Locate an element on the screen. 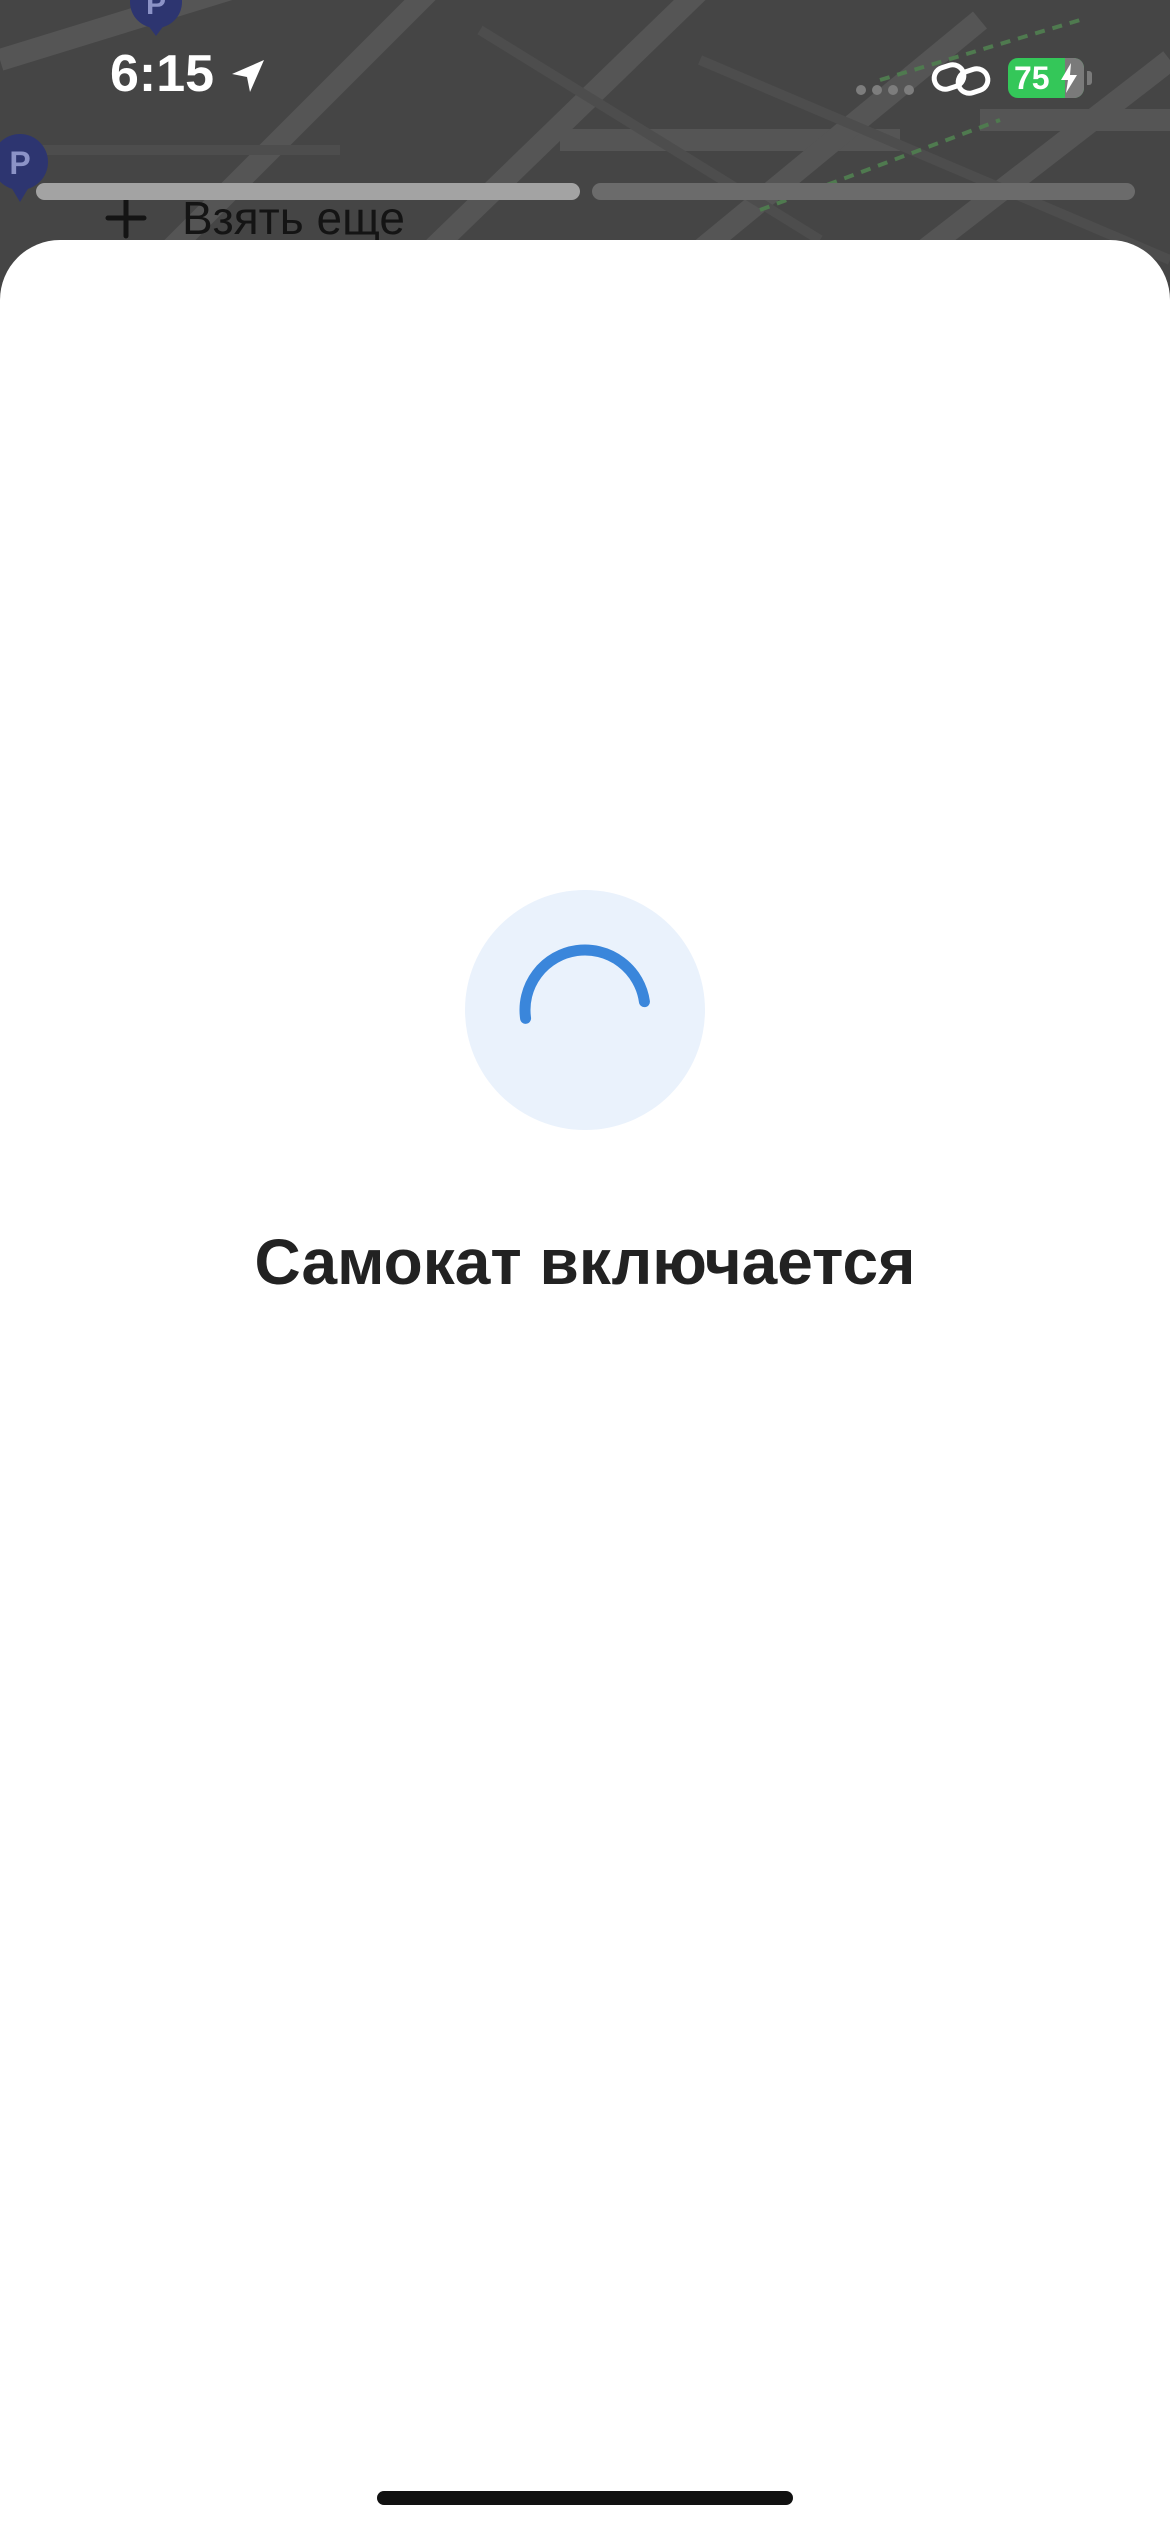  location-arrow-icon is located at coordinates (248, 76).